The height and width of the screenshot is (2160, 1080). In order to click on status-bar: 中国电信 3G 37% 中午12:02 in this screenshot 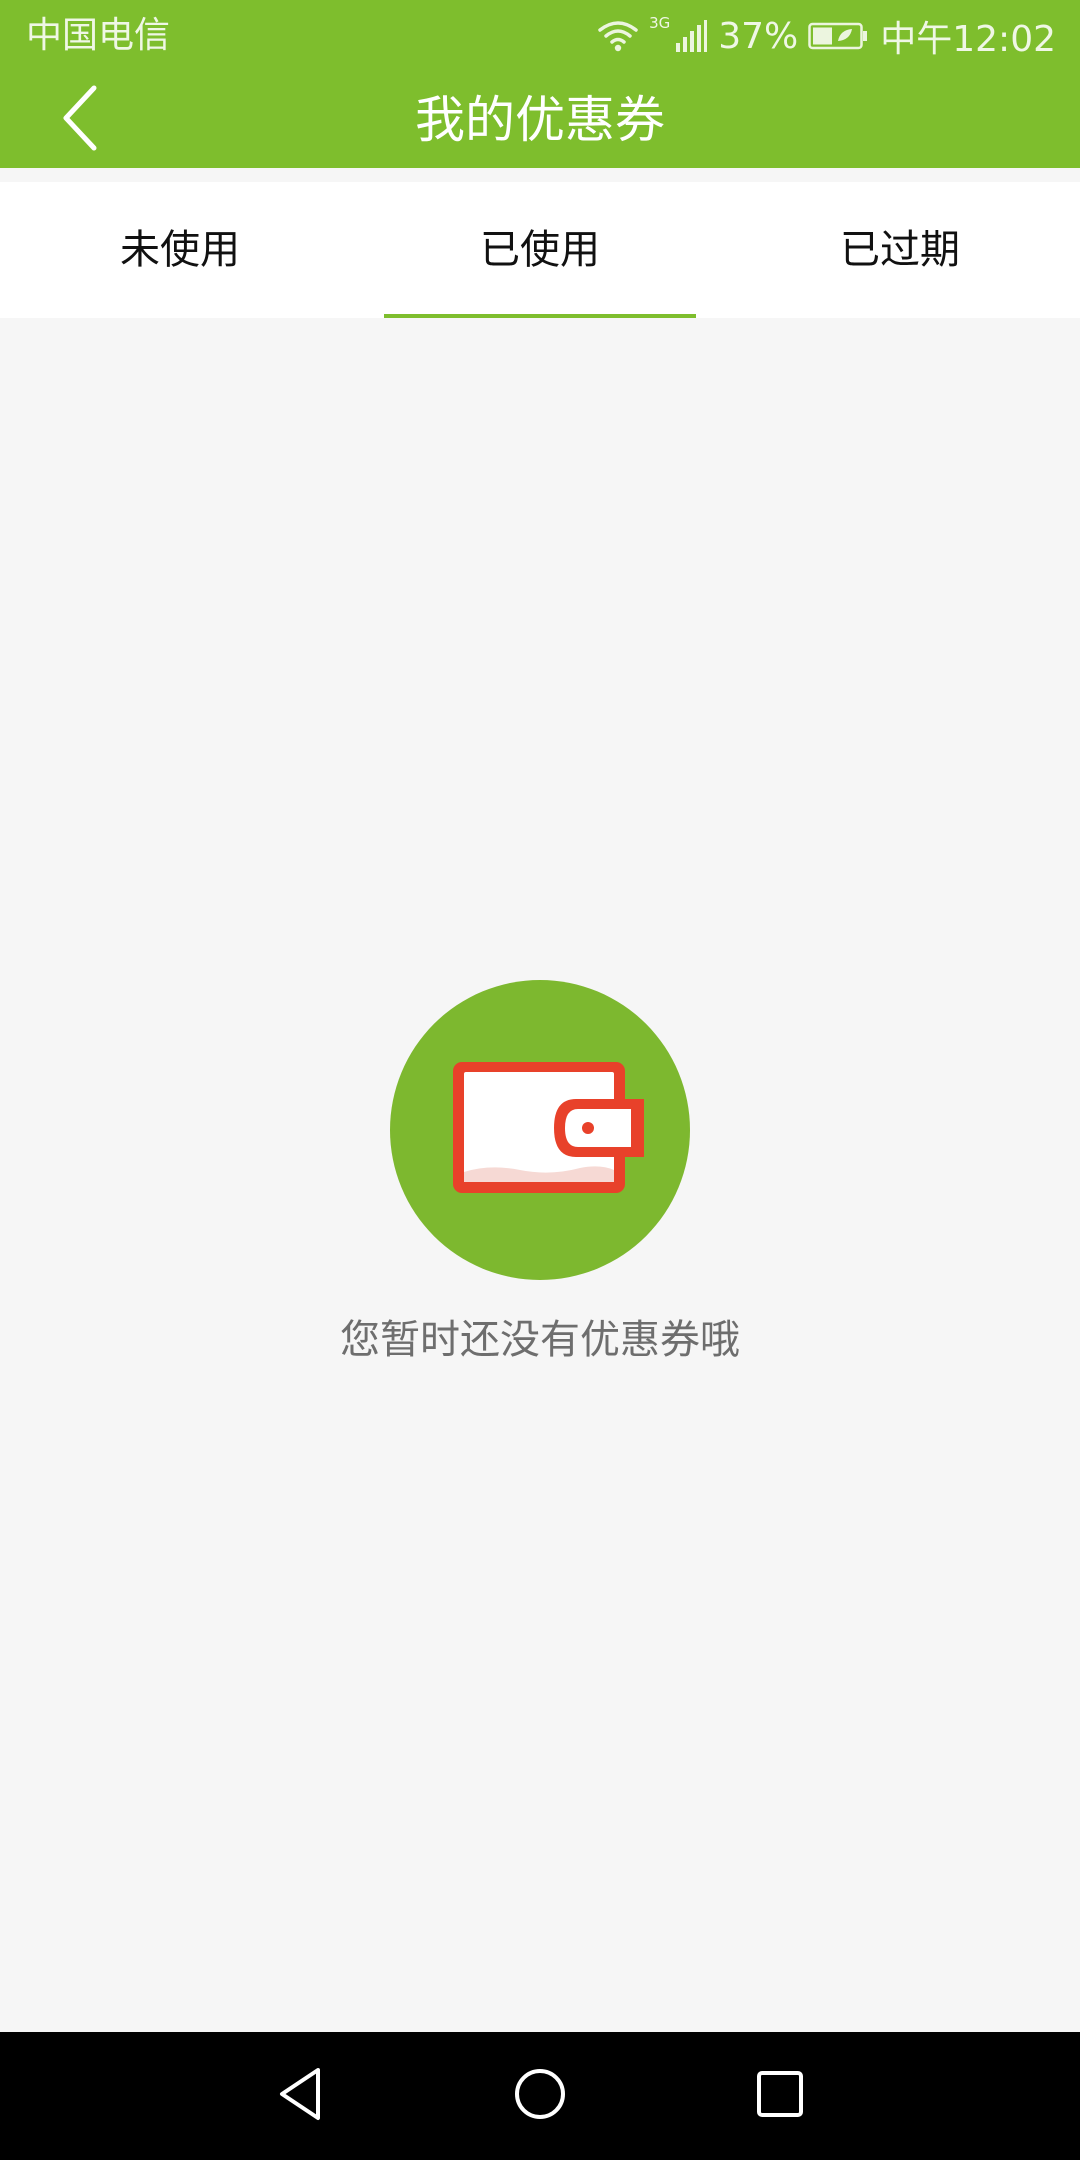, I will do `click(540, 36)`.